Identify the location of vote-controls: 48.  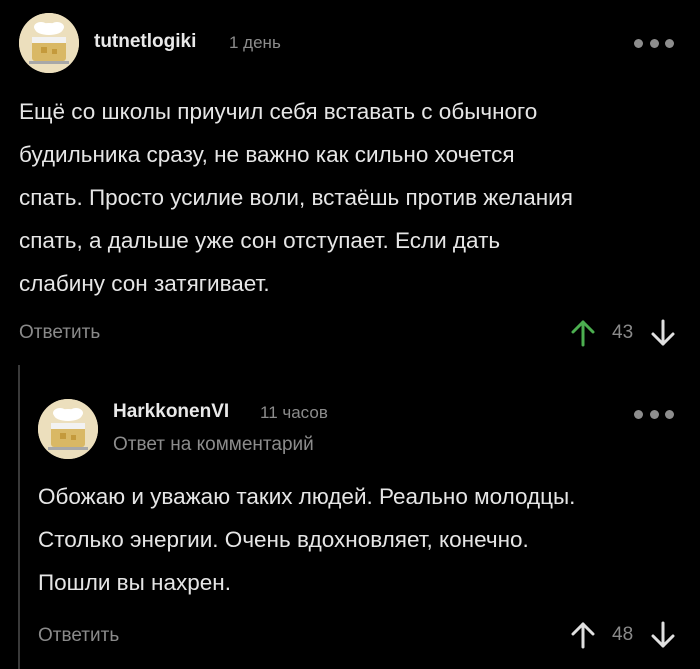
(623, 635).